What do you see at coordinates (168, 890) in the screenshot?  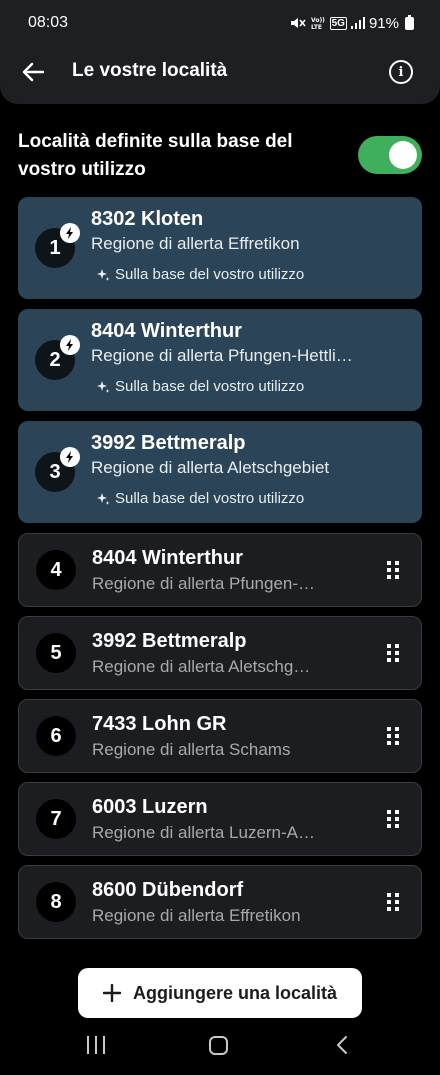 I see `location-name: 8600 Dübendorf` at bounding box center [168, 890].